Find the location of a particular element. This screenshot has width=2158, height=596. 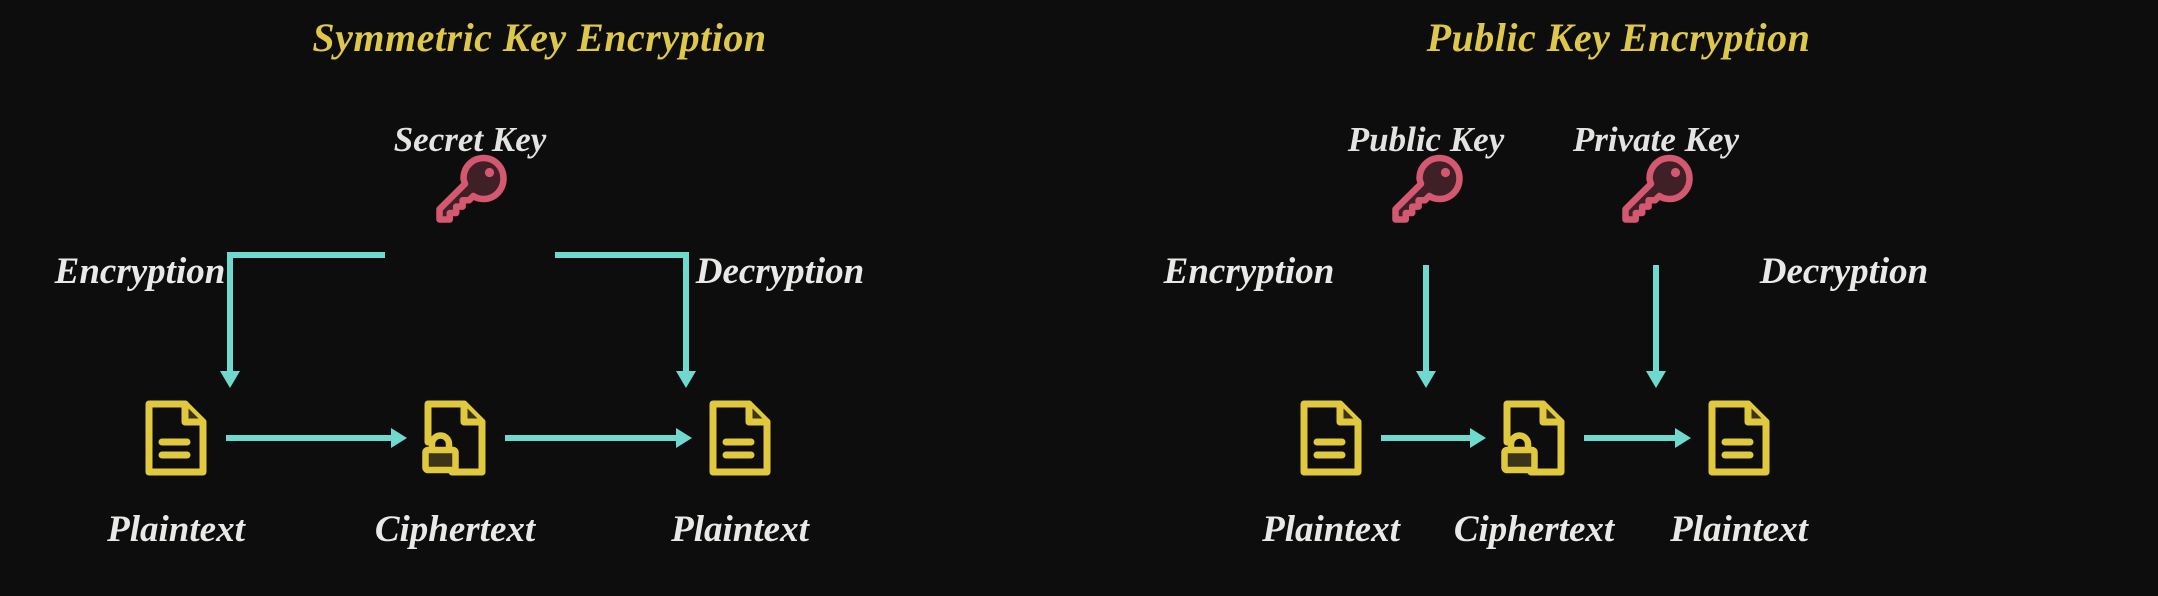

private-key-slot is located at coordinates (1656, 192).